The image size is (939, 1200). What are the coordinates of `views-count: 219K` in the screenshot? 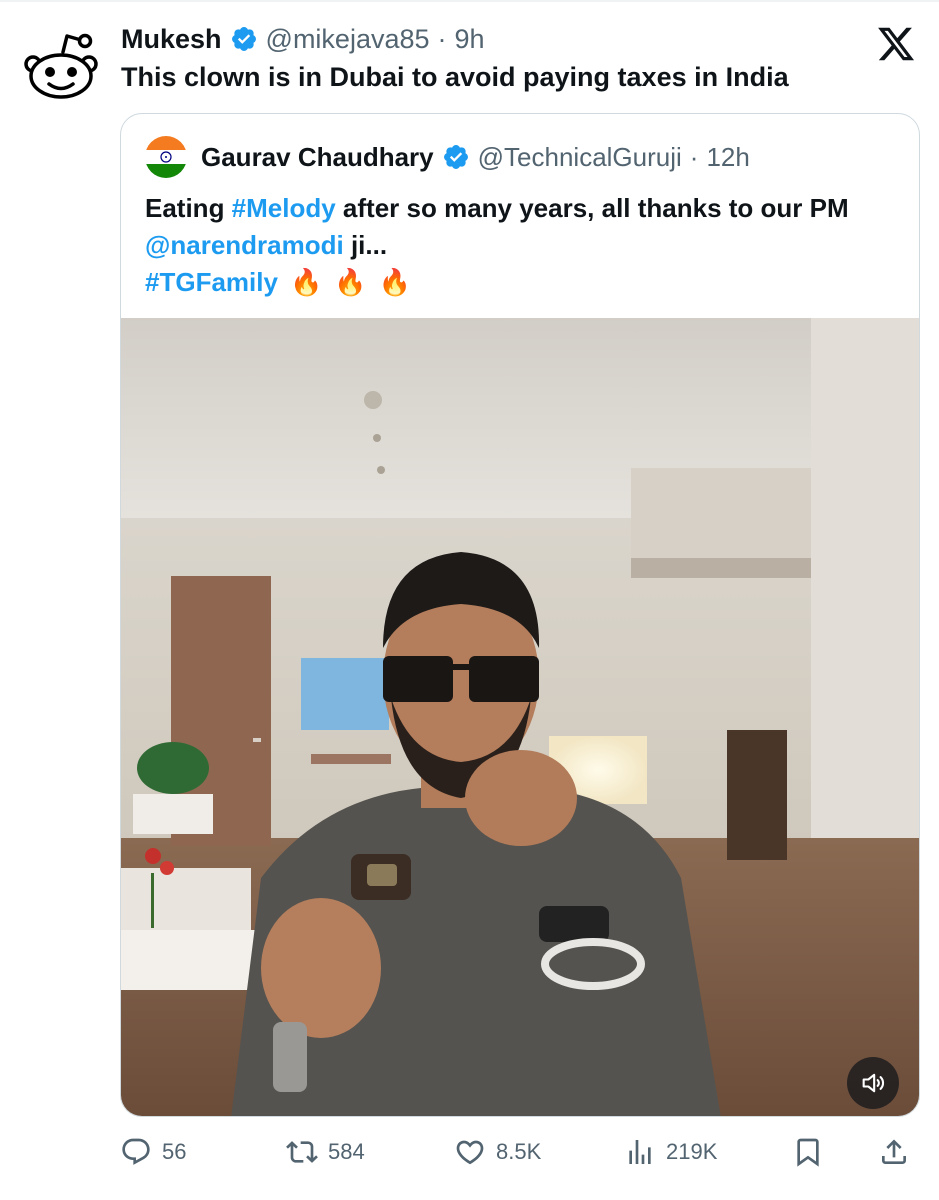 It's located at (692, 1151).